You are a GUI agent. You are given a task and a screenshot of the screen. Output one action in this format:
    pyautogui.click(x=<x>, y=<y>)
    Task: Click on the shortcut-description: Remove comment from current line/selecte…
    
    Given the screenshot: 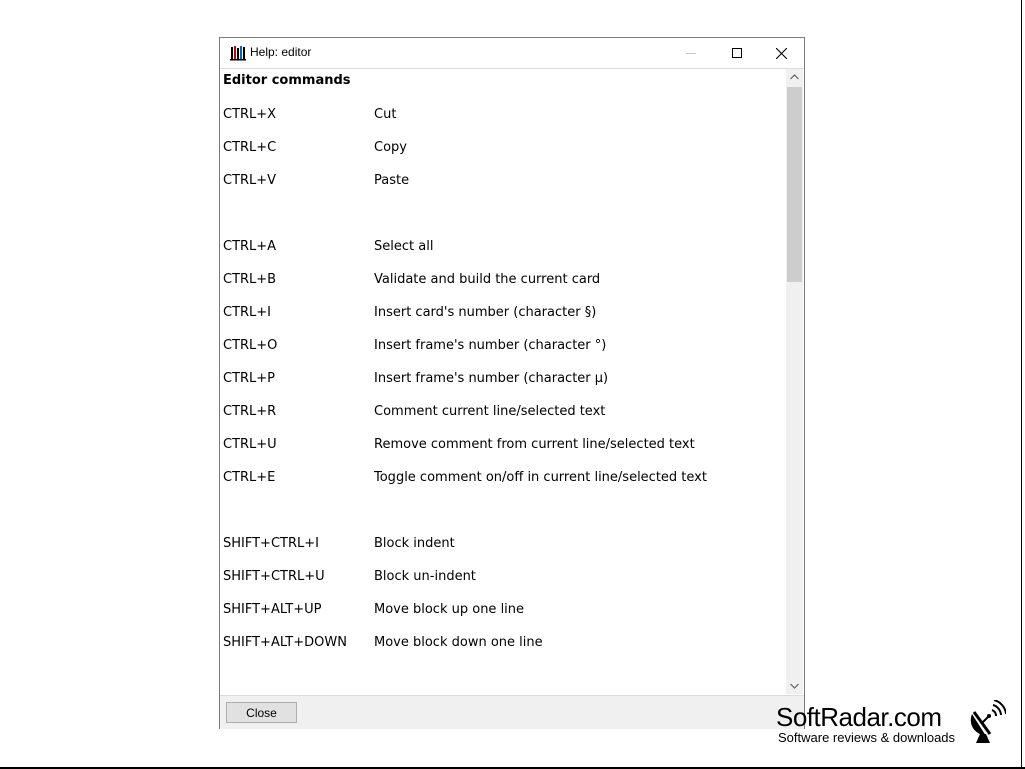 What is the action you would take?
    pyautogui.click(x=534, y=444)
    